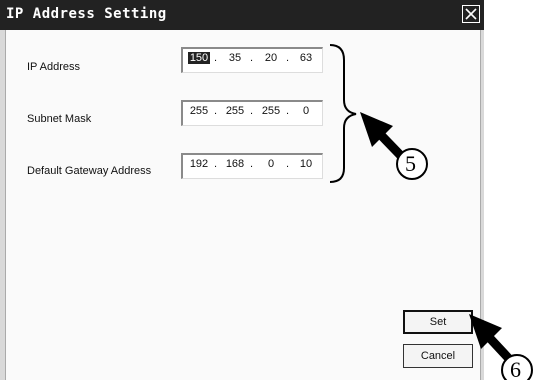  I want to click on callout-number-5: 5, so click(410, 163).